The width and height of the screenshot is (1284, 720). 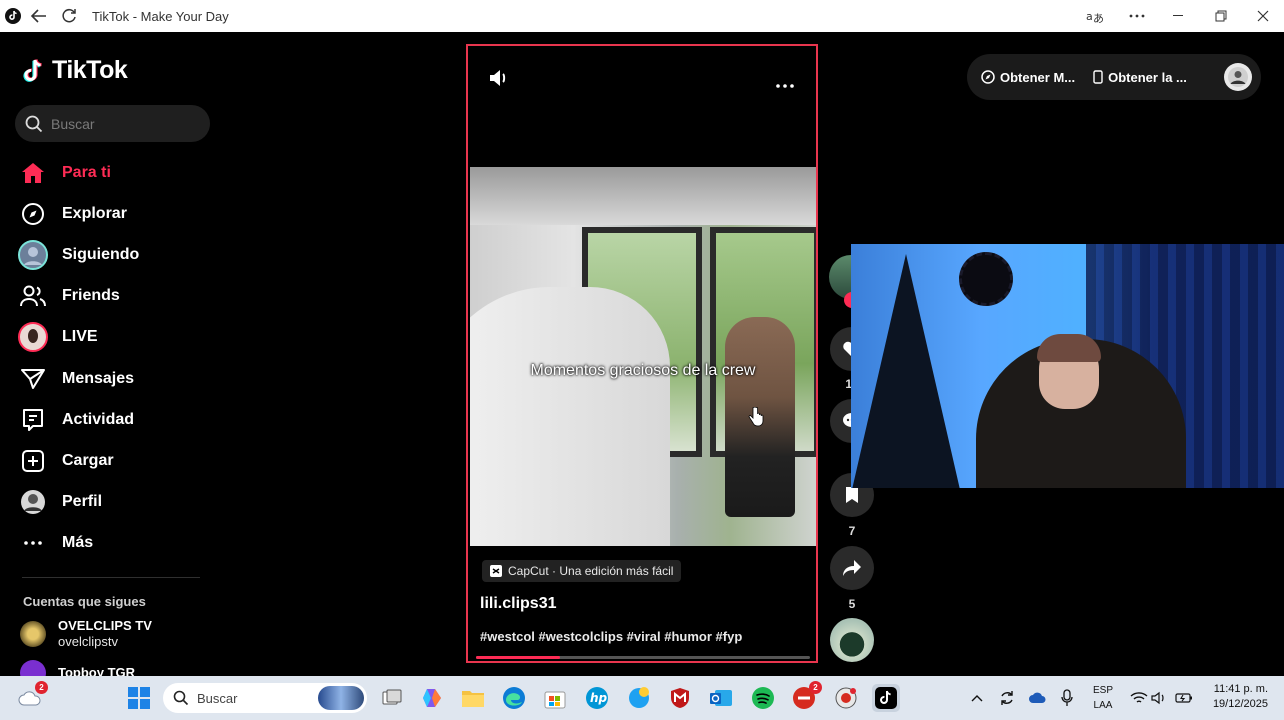 What do you see at coordinates (642, 16) in the screenshot?
I see `window-titlebar: TikTok - Make Your Day aあ` at bounding box center [642, 16].